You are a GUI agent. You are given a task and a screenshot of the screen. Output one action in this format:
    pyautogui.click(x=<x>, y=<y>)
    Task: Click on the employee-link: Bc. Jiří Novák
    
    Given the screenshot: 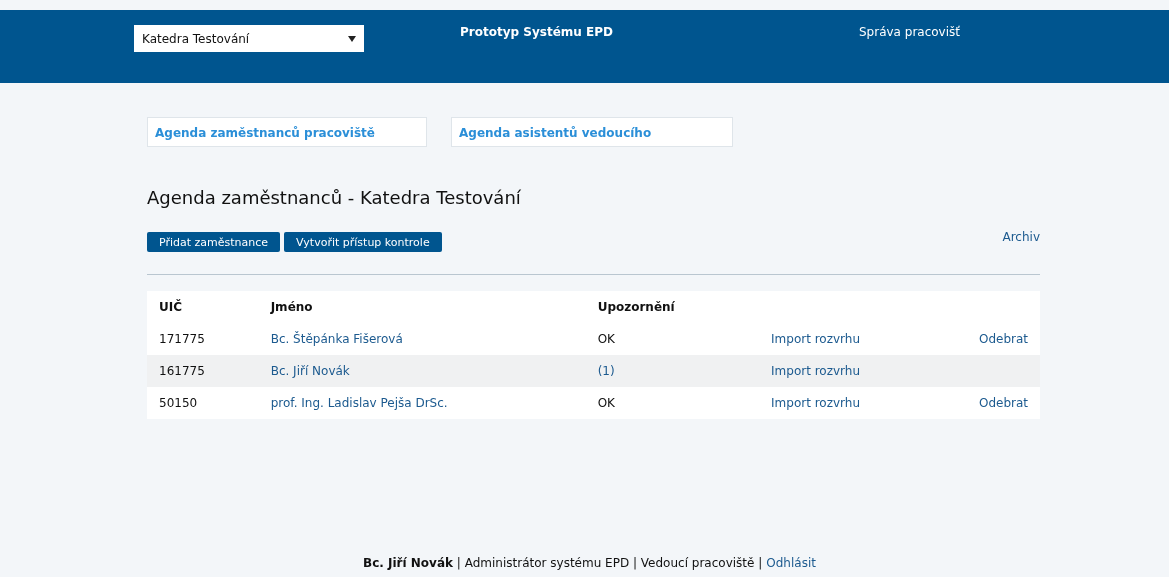 What is the action you would take?
    pyautogui.click(x=310, y=371)
    